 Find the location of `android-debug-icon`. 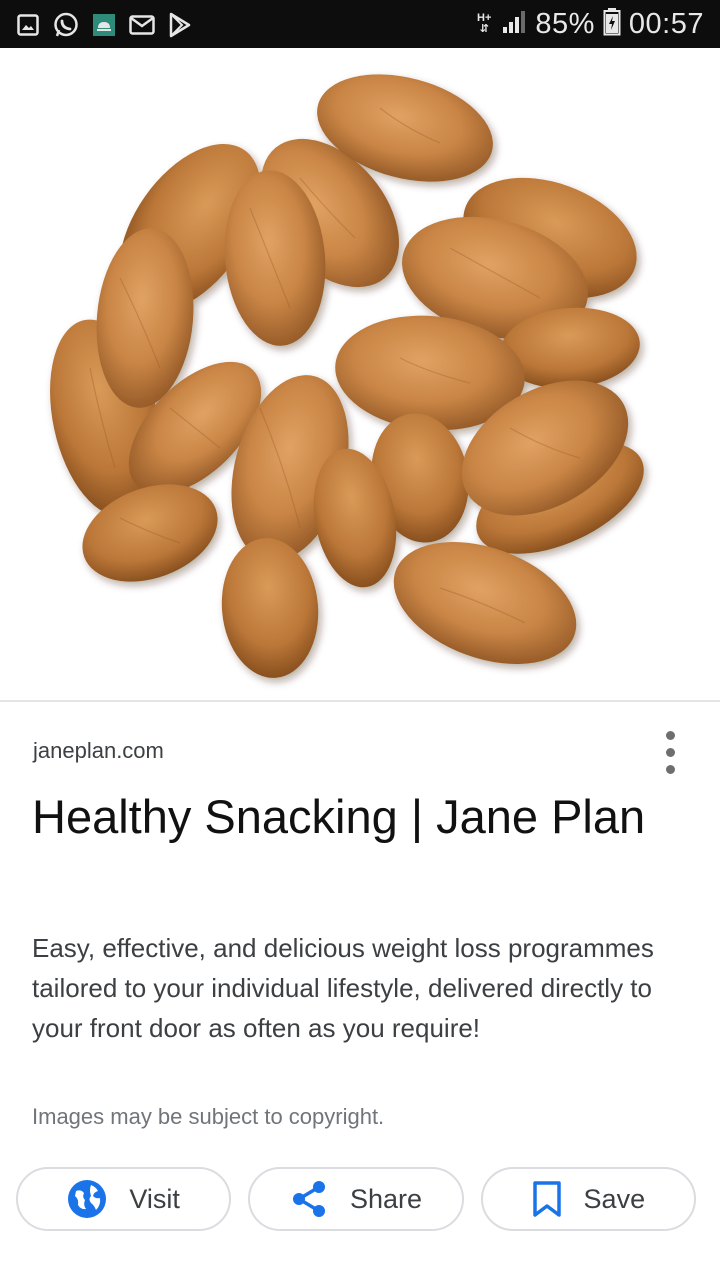

android-debug-icon is located at coordinates (104, 25).